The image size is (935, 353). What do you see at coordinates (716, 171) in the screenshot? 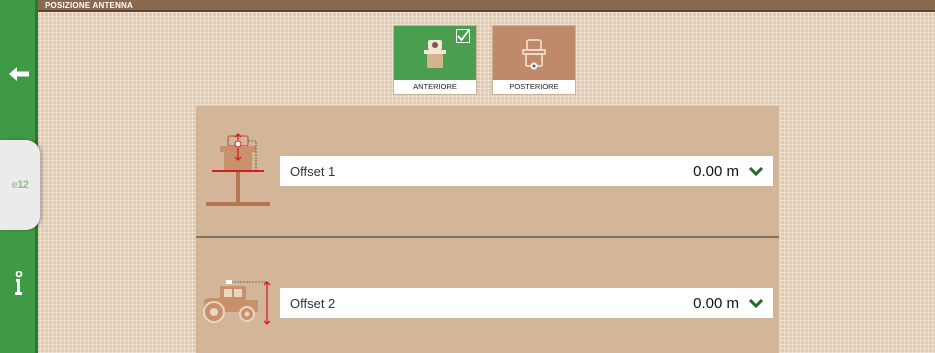
I see `offset1-value: 0.00 m` at bounding box center [716, 171].